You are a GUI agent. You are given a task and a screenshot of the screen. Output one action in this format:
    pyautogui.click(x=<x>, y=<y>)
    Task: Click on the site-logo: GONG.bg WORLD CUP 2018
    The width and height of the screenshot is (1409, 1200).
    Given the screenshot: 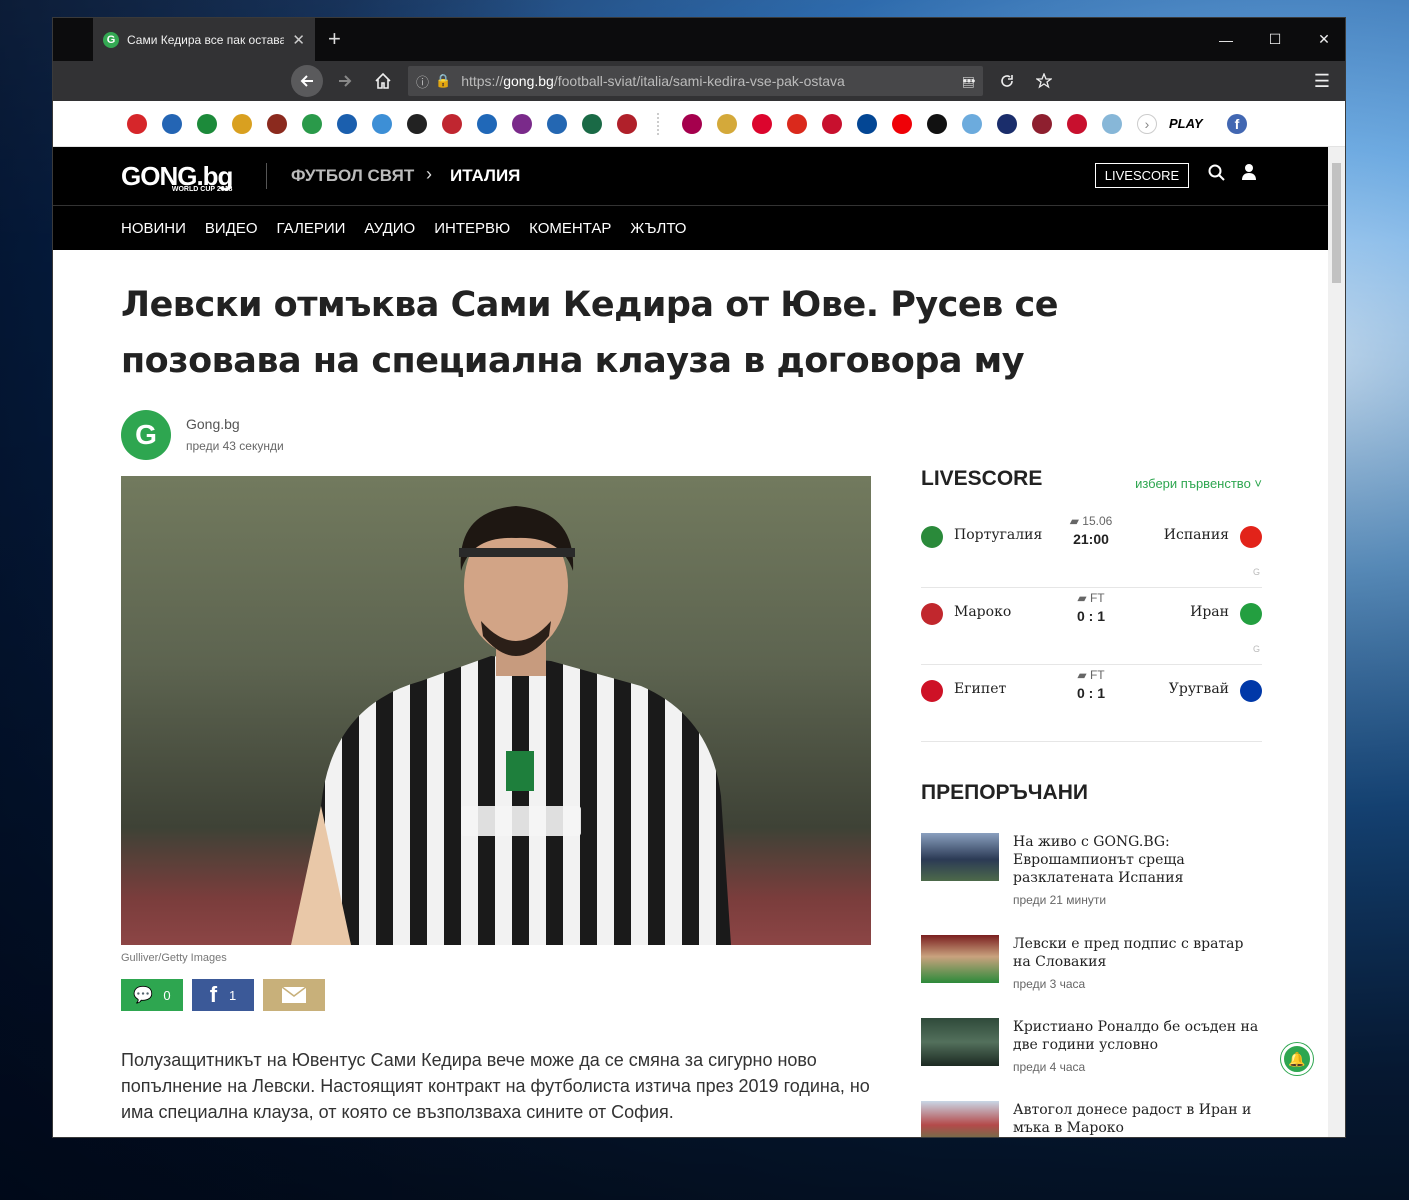 What is the action you would take?
    pyautogui.click(x=177, y=177)
    